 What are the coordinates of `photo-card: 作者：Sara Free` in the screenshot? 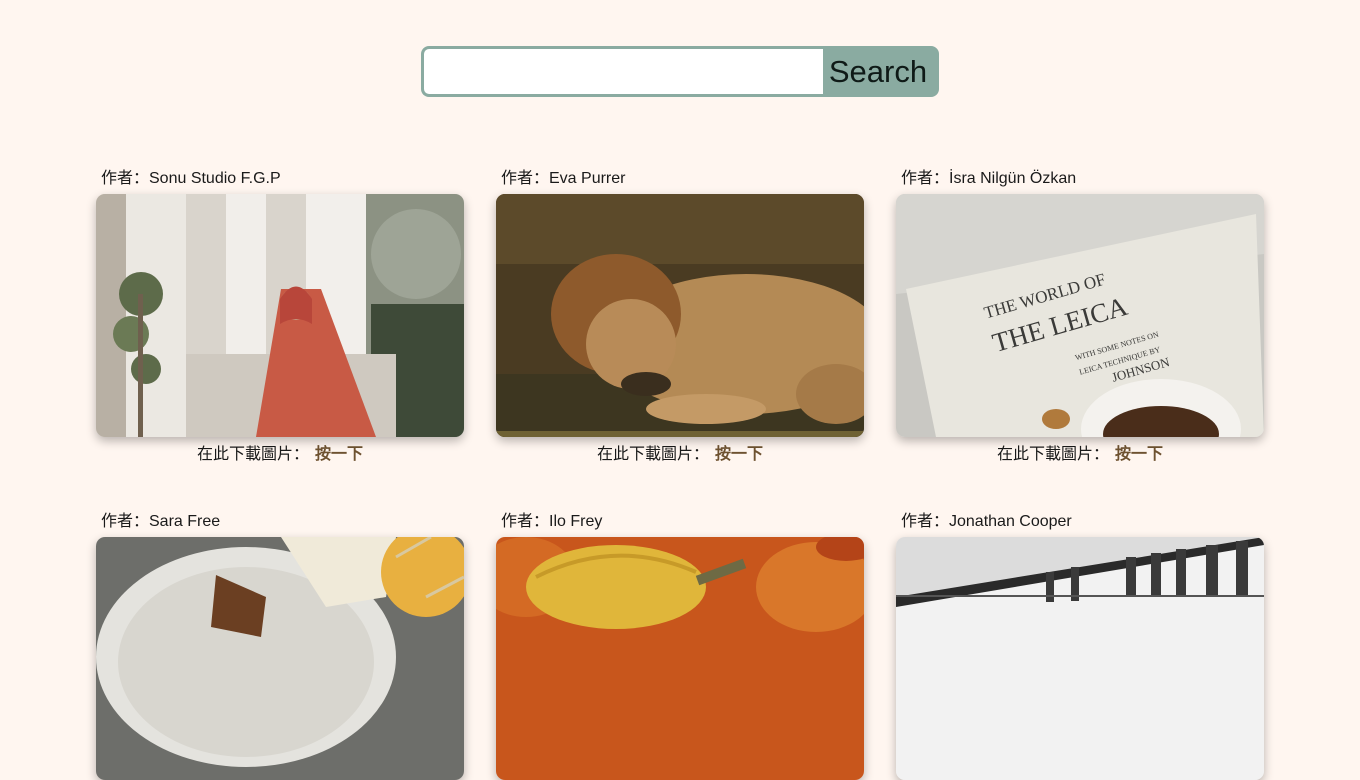 It's located at (280, 645).